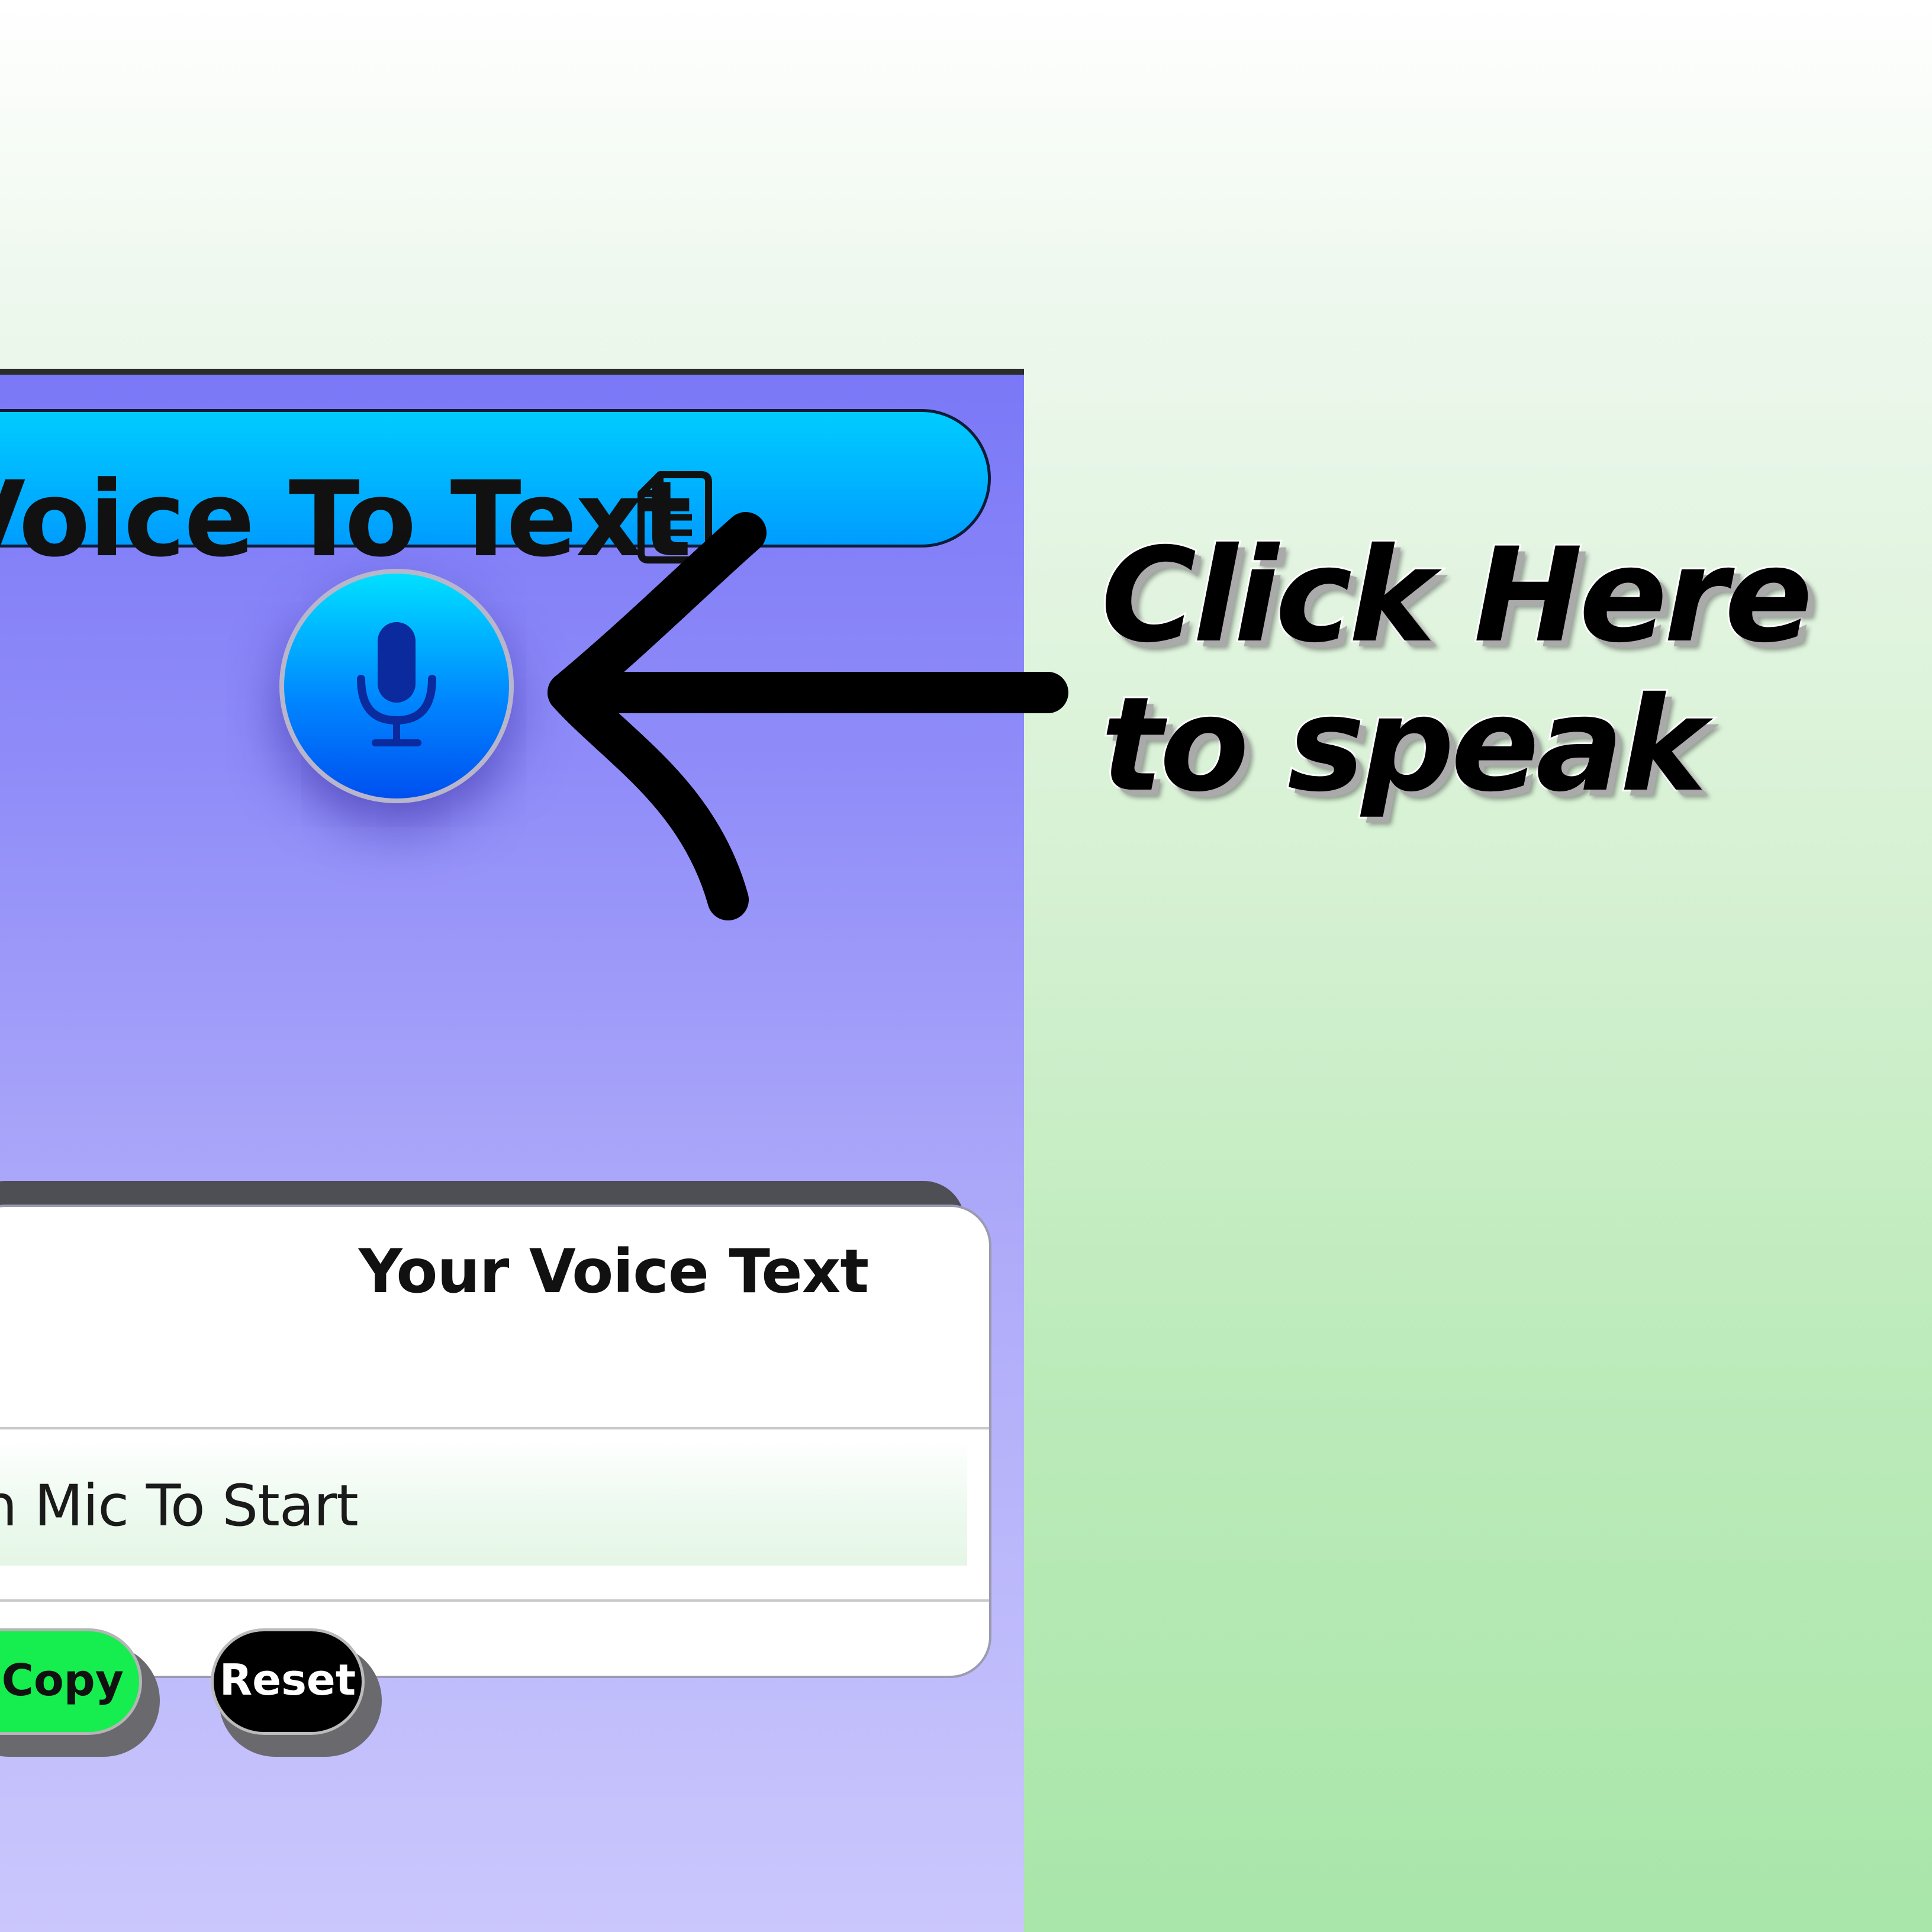 Image resolution: width=1932 pixels, height=1932 pixels. I want to click on output-text: On Mic To Start, so click(180, 1506).